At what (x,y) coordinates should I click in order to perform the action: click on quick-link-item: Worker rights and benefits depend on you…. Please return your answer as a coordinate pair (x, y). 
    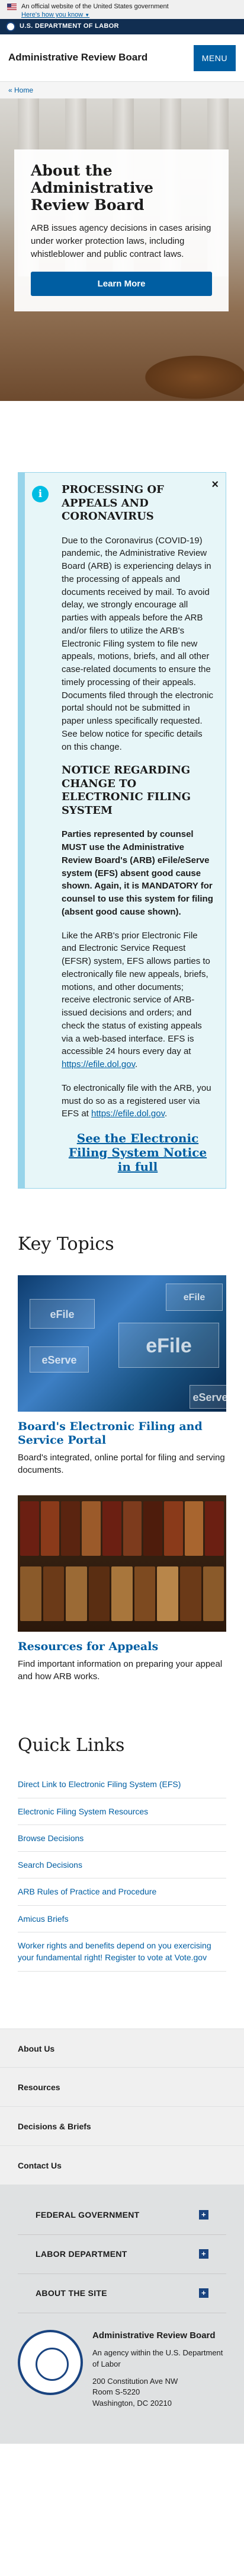
    Looking at the image, I should click on (122, 1952).